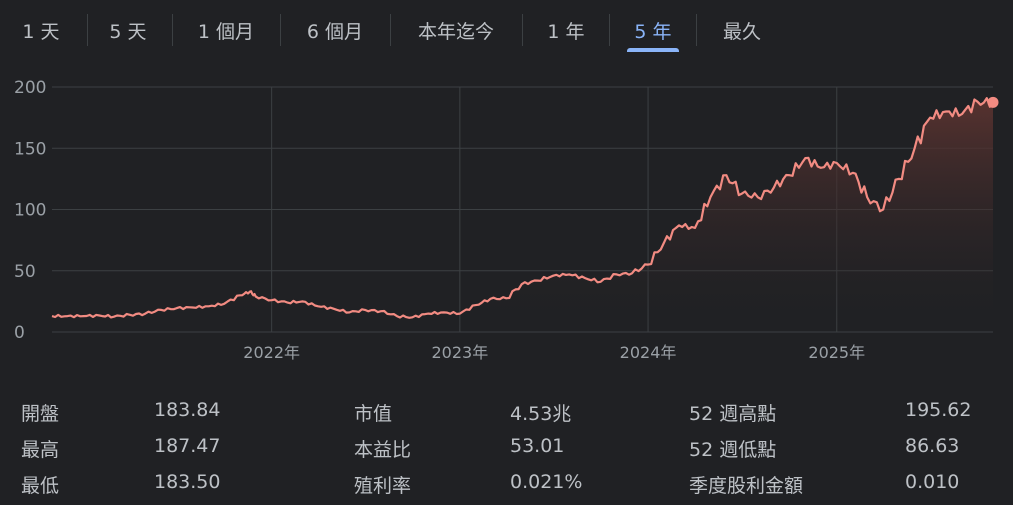  I want to click on stat-dividend-yield-value: 0.021%, so click(546, 482).